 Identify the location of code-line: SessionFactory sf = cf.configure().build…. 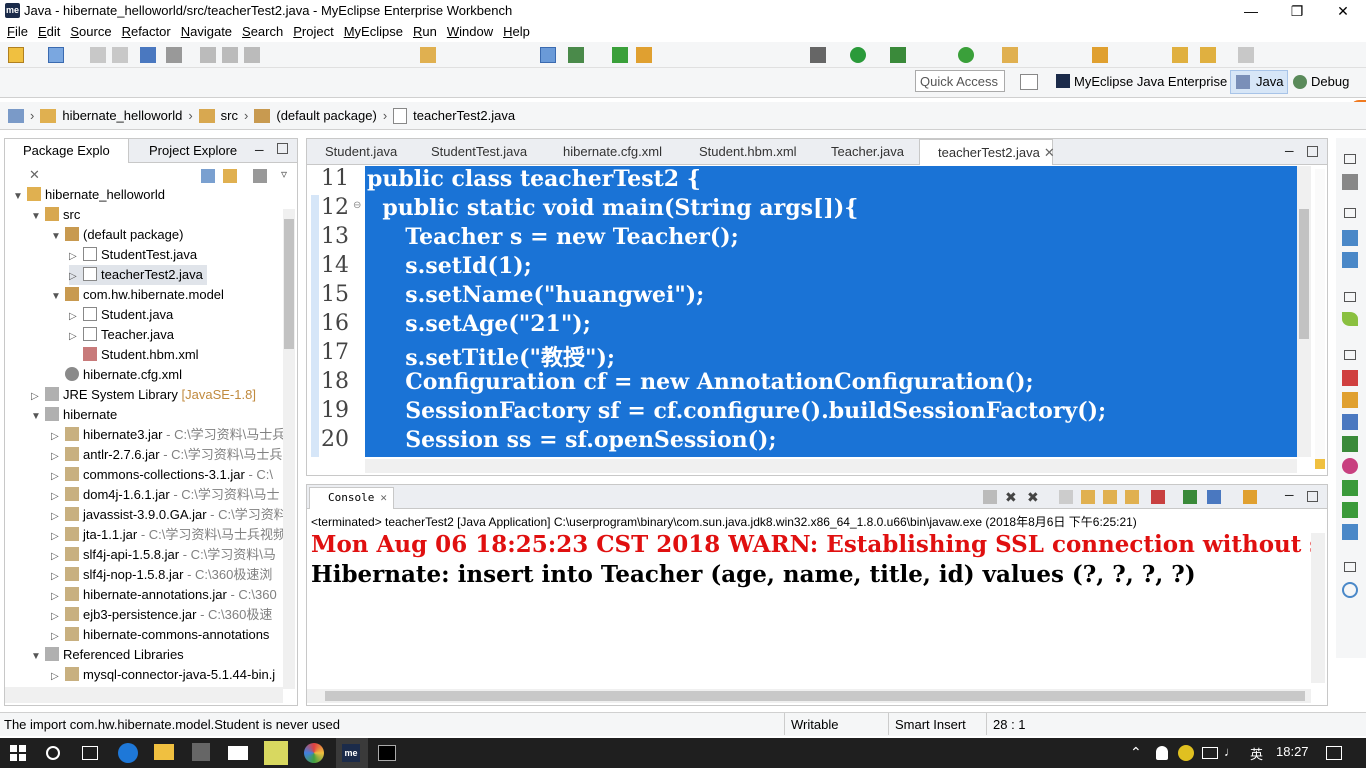
(736, 411).